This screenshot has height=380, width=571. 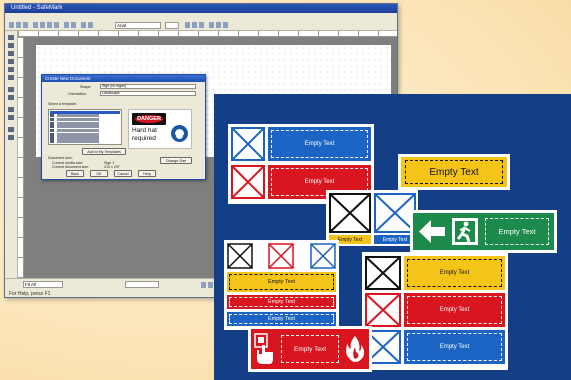 I want to click on pointer-tool-icon, so click(x=11, y=37).